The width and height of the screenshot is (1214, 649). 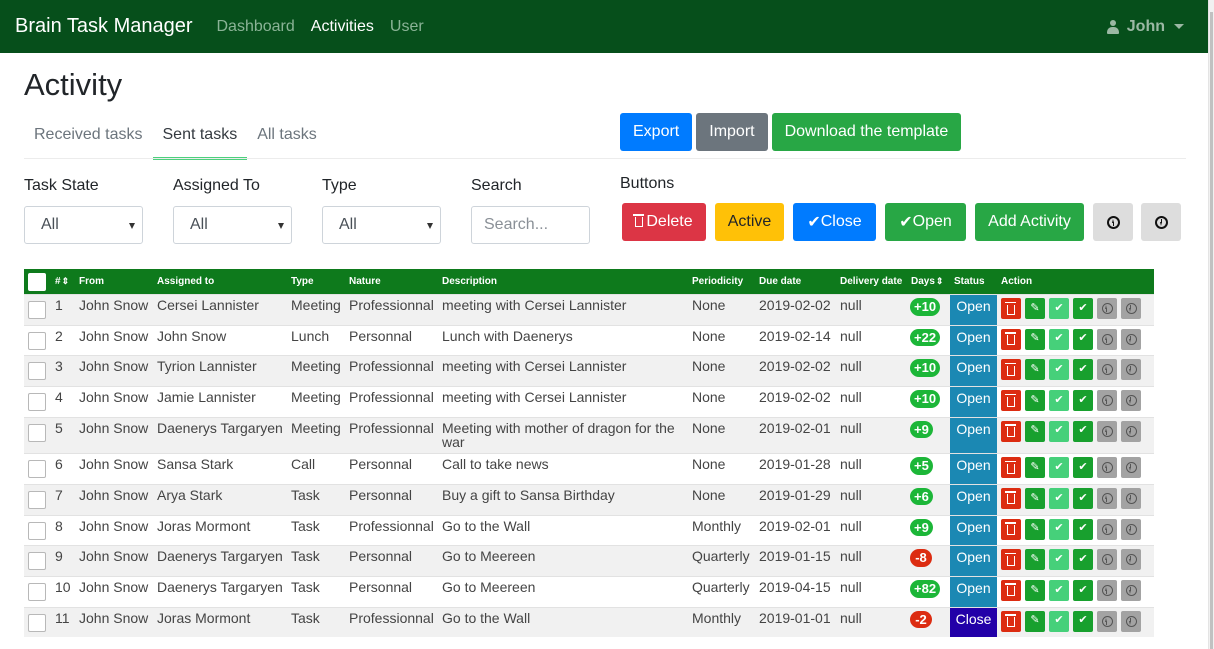 What do you see at coordinates (1113, 222) in the screenshot?
I see `move-up-button` at bounding box center [1113, 222].